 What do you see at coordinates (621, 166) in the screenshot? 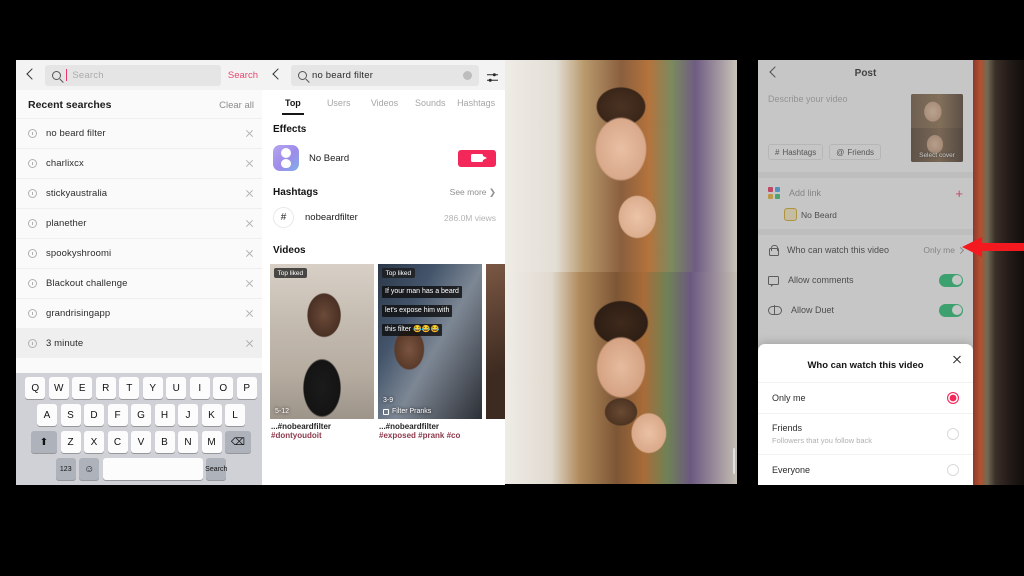
I see `video-frame-top` at bounding box center [621, 166].